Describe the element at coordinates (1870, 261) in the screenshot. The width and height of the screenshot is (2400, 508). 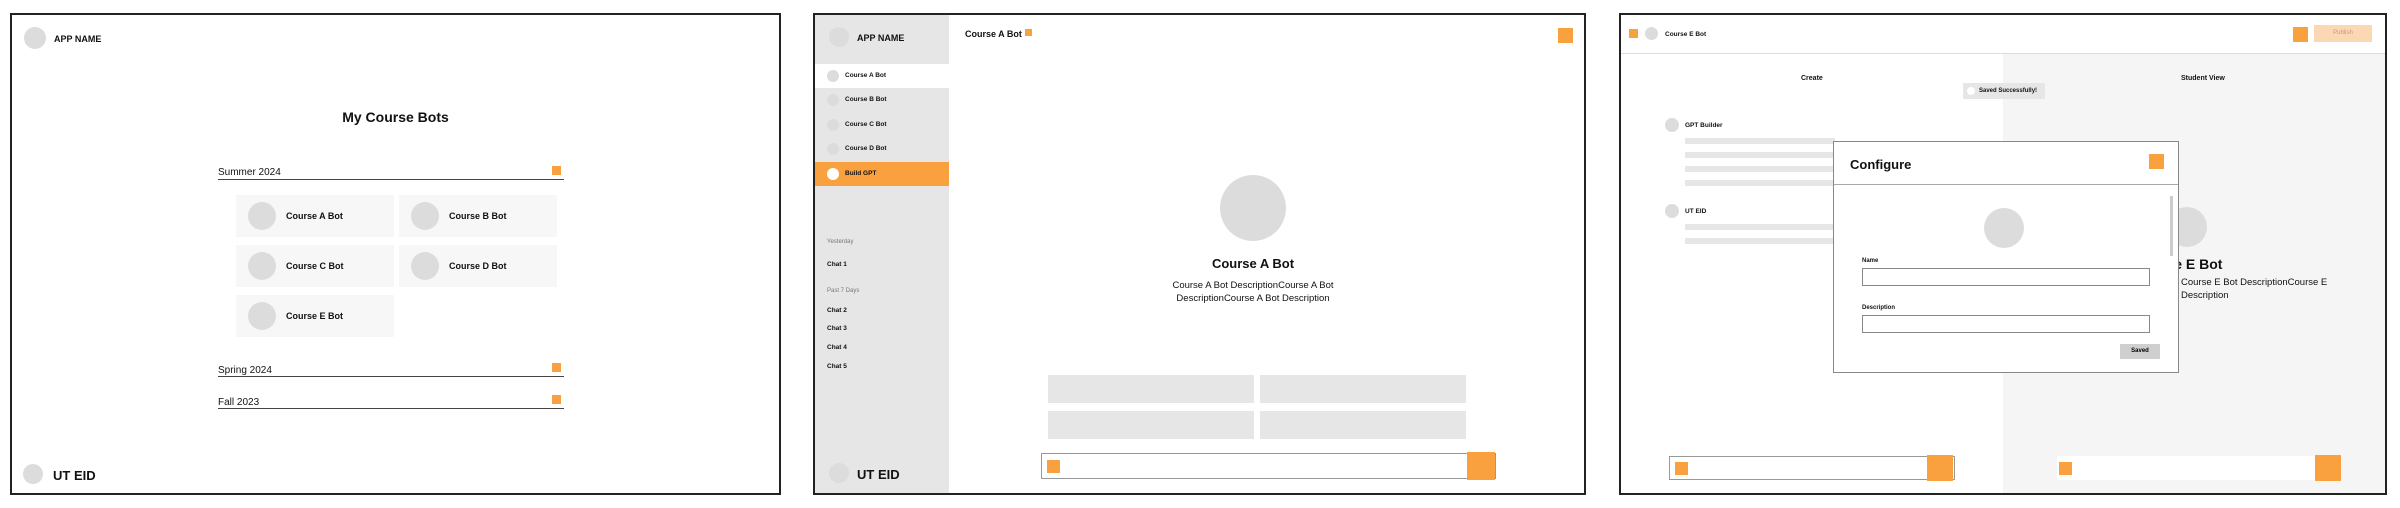
I see `name-label: Name` at that location.